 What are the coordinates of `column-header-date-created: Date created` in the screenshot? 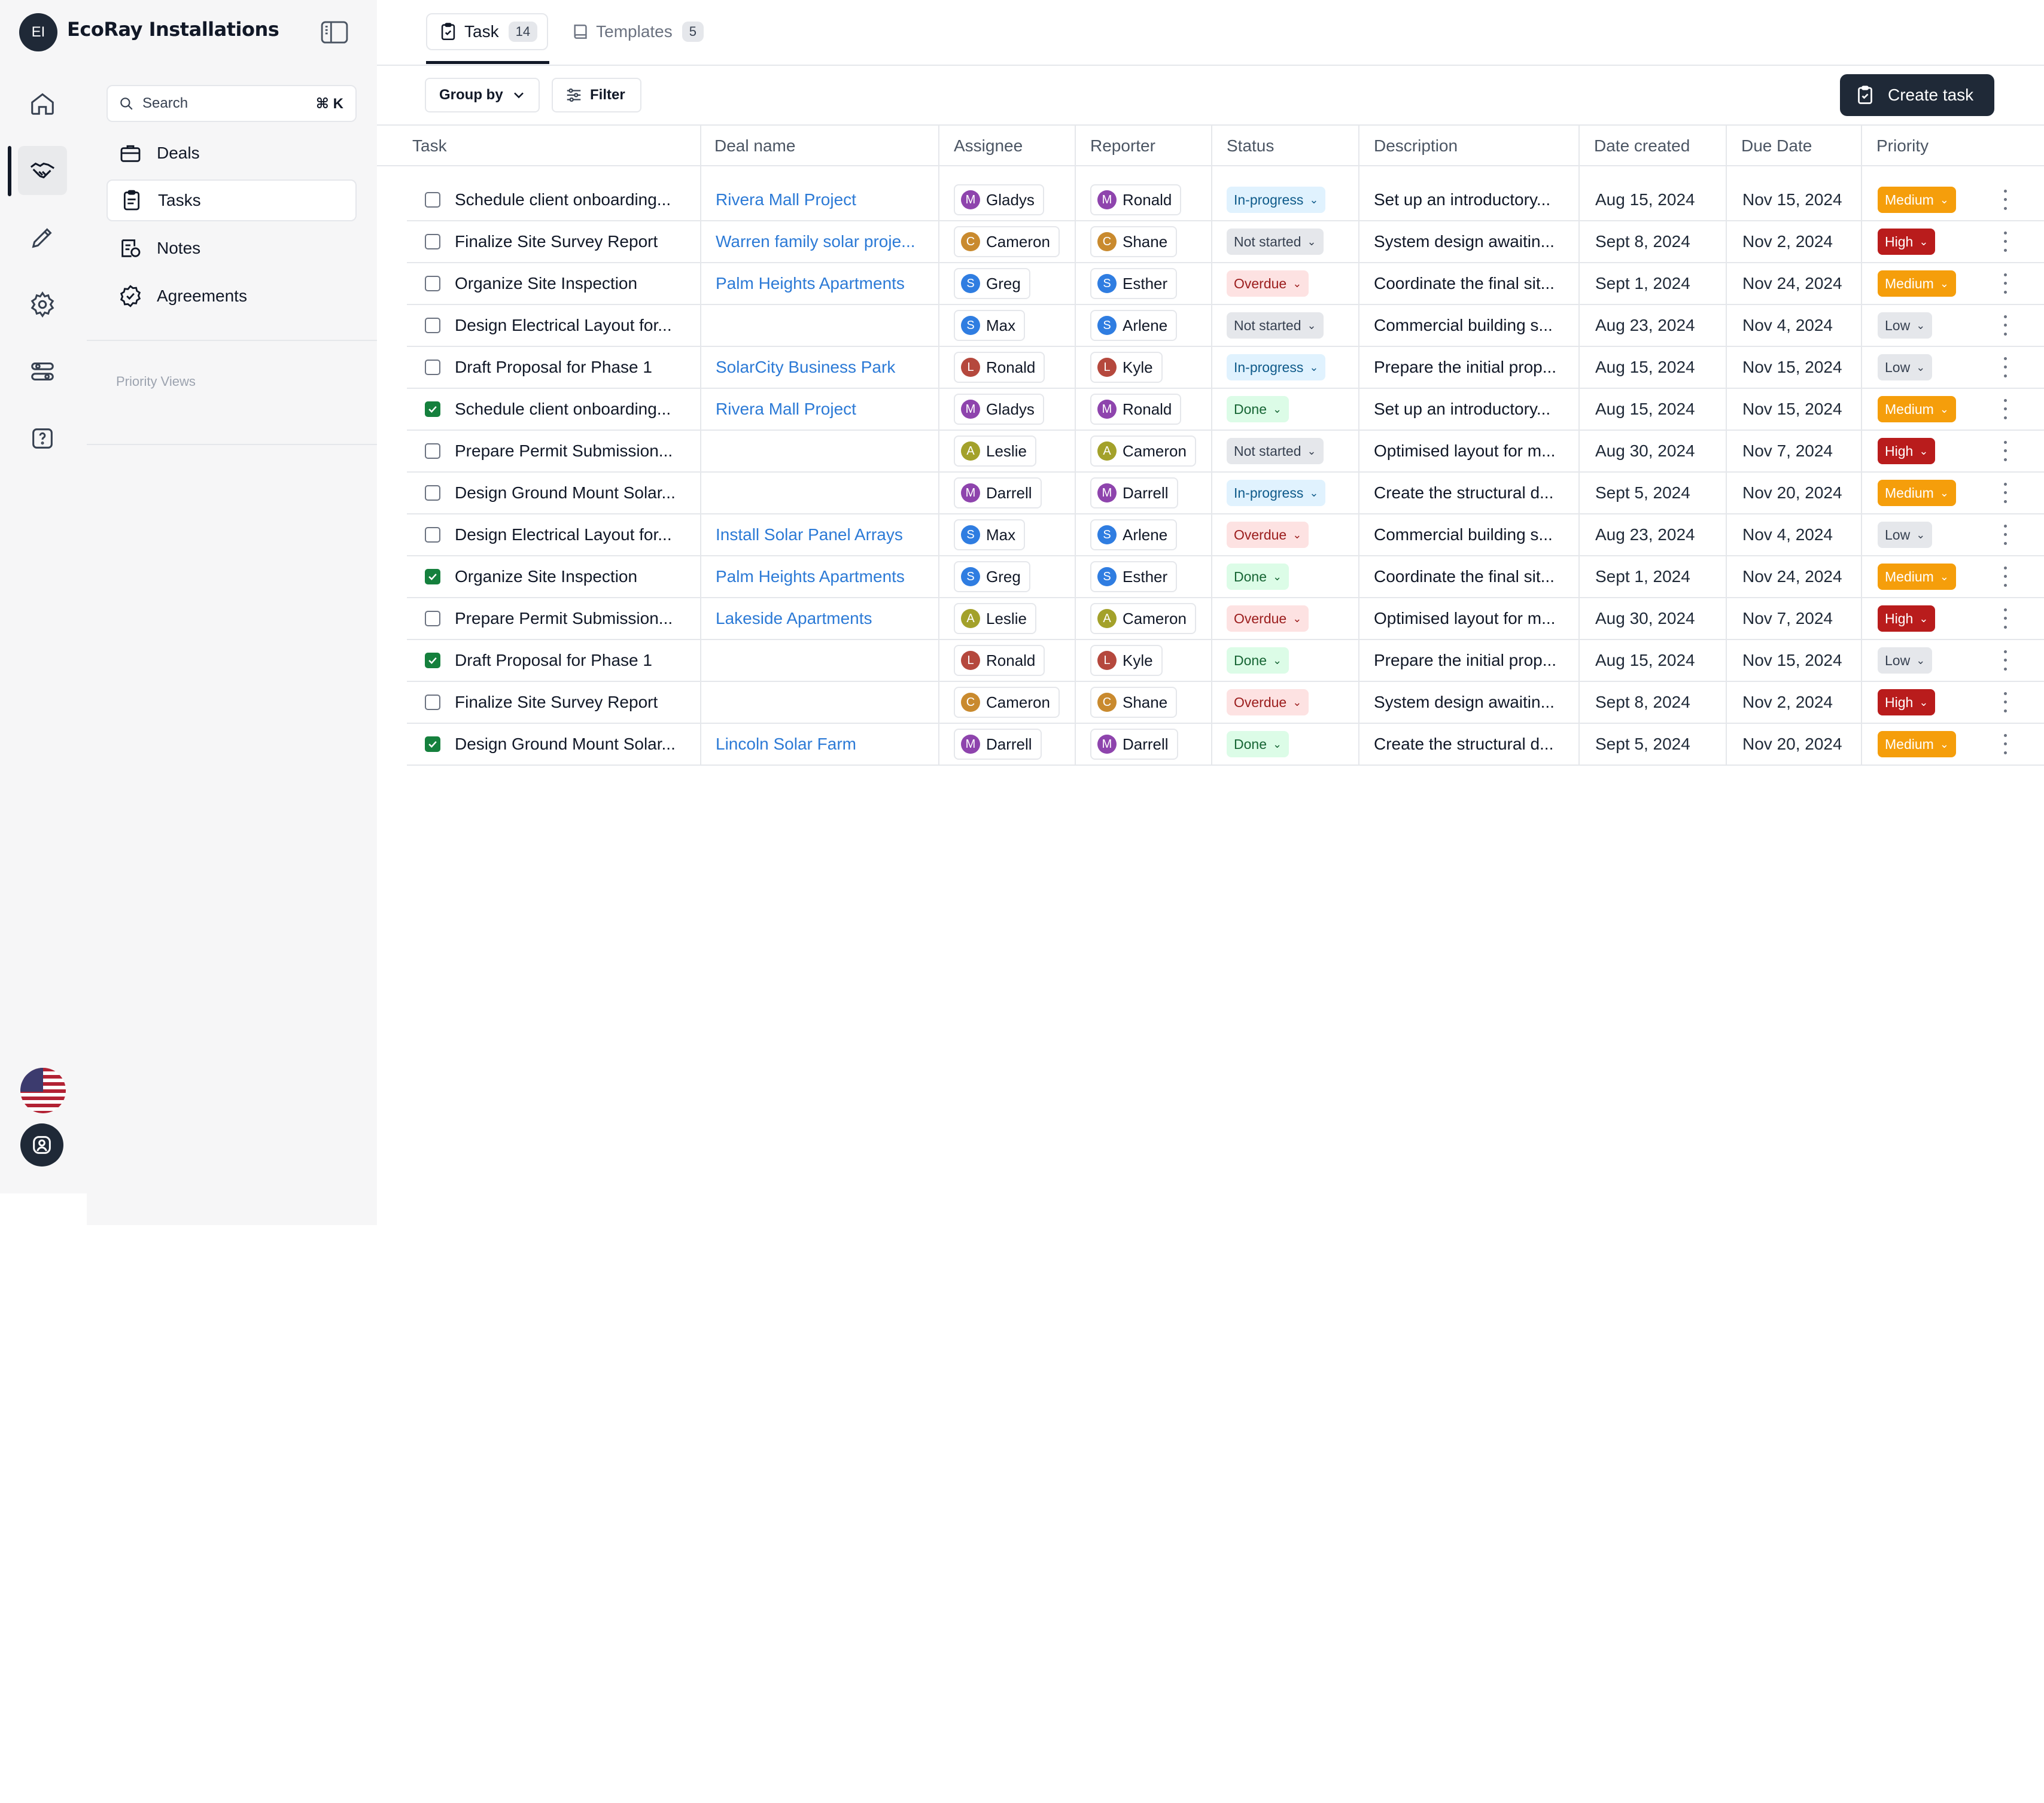 It's located at (1642, 146).